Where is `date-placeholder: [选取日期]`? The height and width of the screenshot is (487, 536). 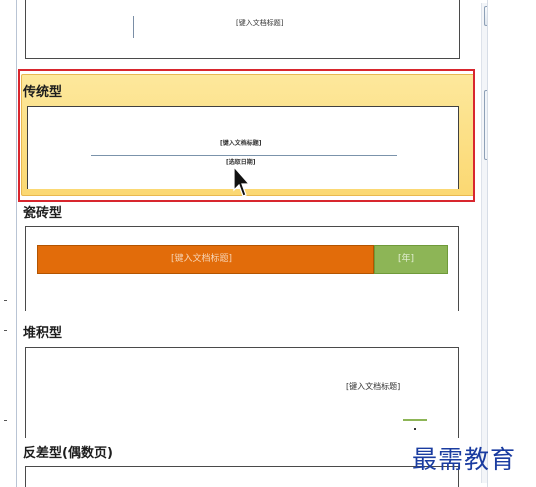
date-placeholder: [选取日期] is located at coordinates (241, 162).